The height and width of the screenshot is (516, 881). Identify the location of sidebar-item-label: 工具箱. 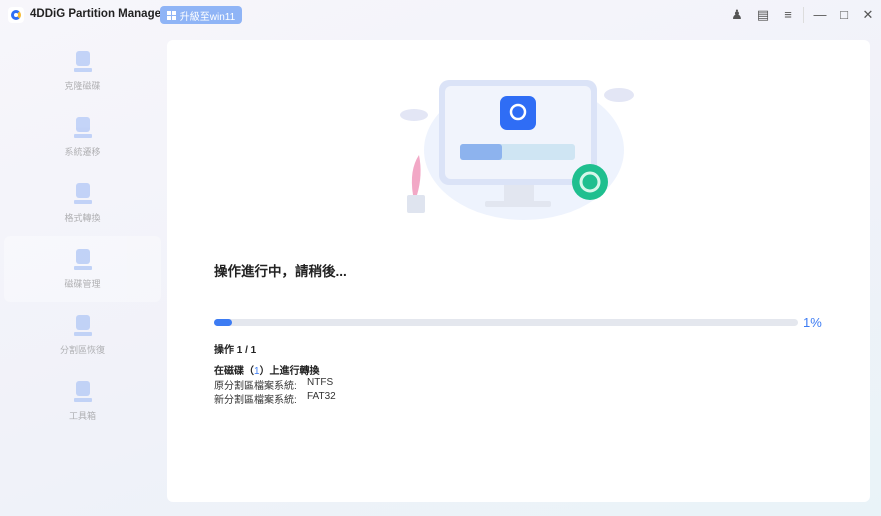
(82, 415).